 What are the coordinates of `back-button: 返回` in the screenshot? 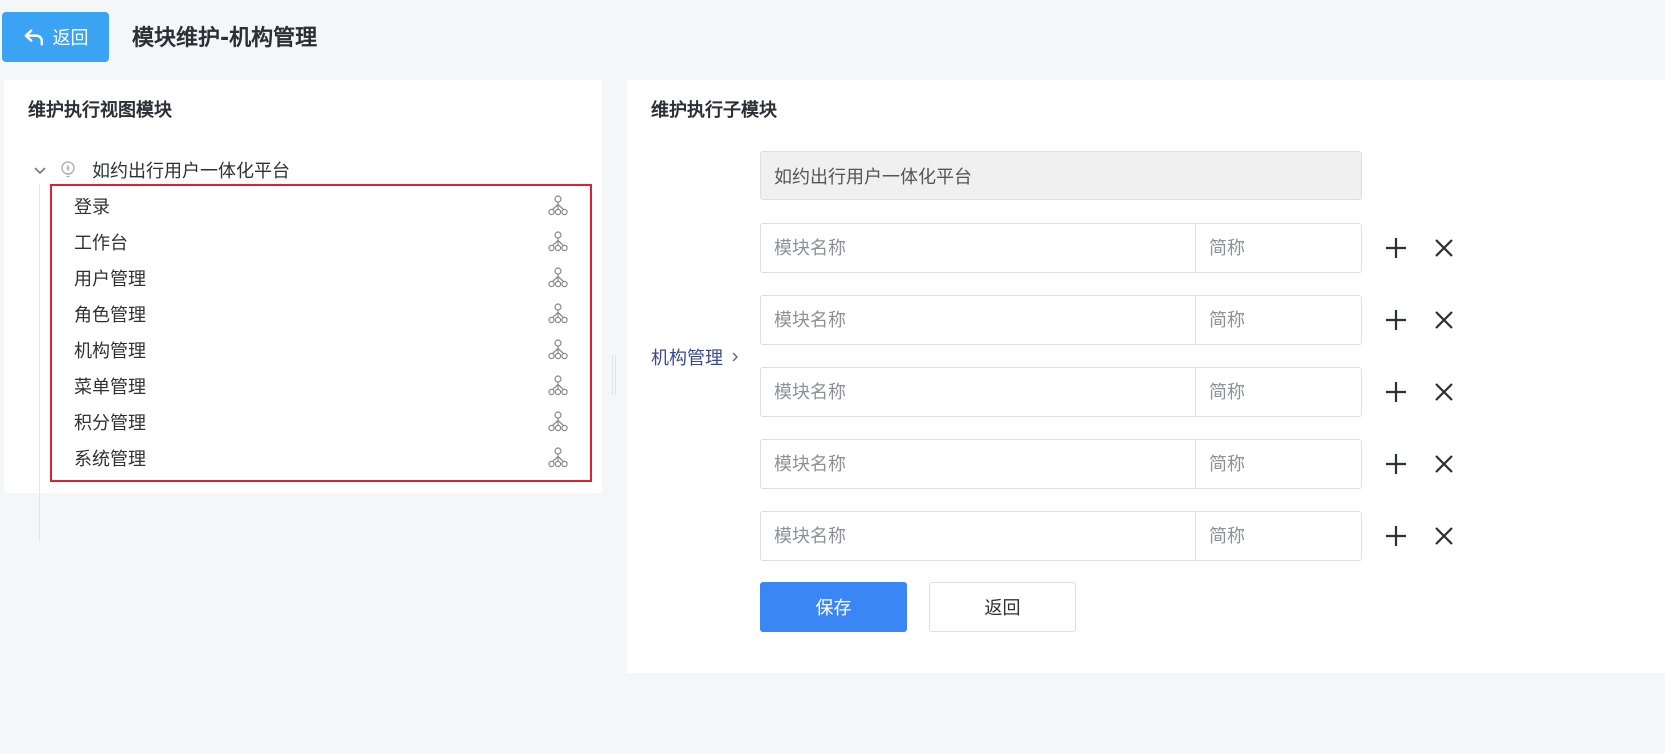 It's located at (55, 37).